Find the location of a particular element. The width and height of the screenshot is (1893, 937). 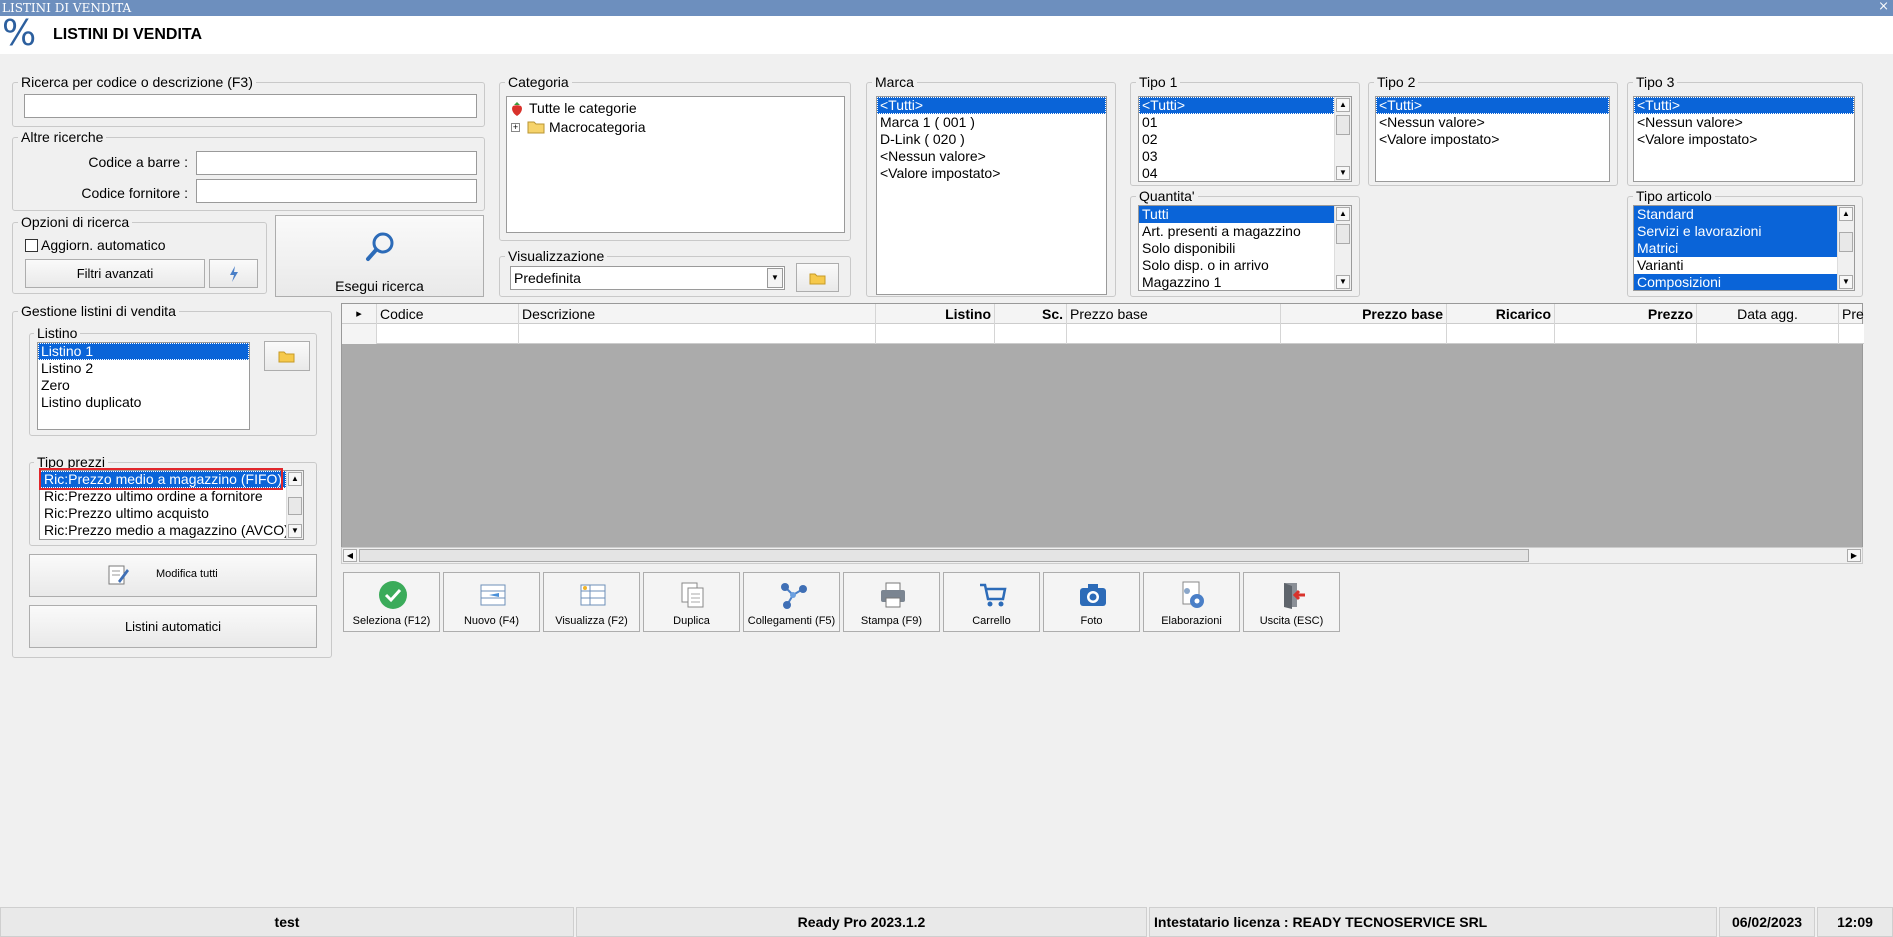

list-item: Magazzino 1 is located at coordinates (1245, 282).